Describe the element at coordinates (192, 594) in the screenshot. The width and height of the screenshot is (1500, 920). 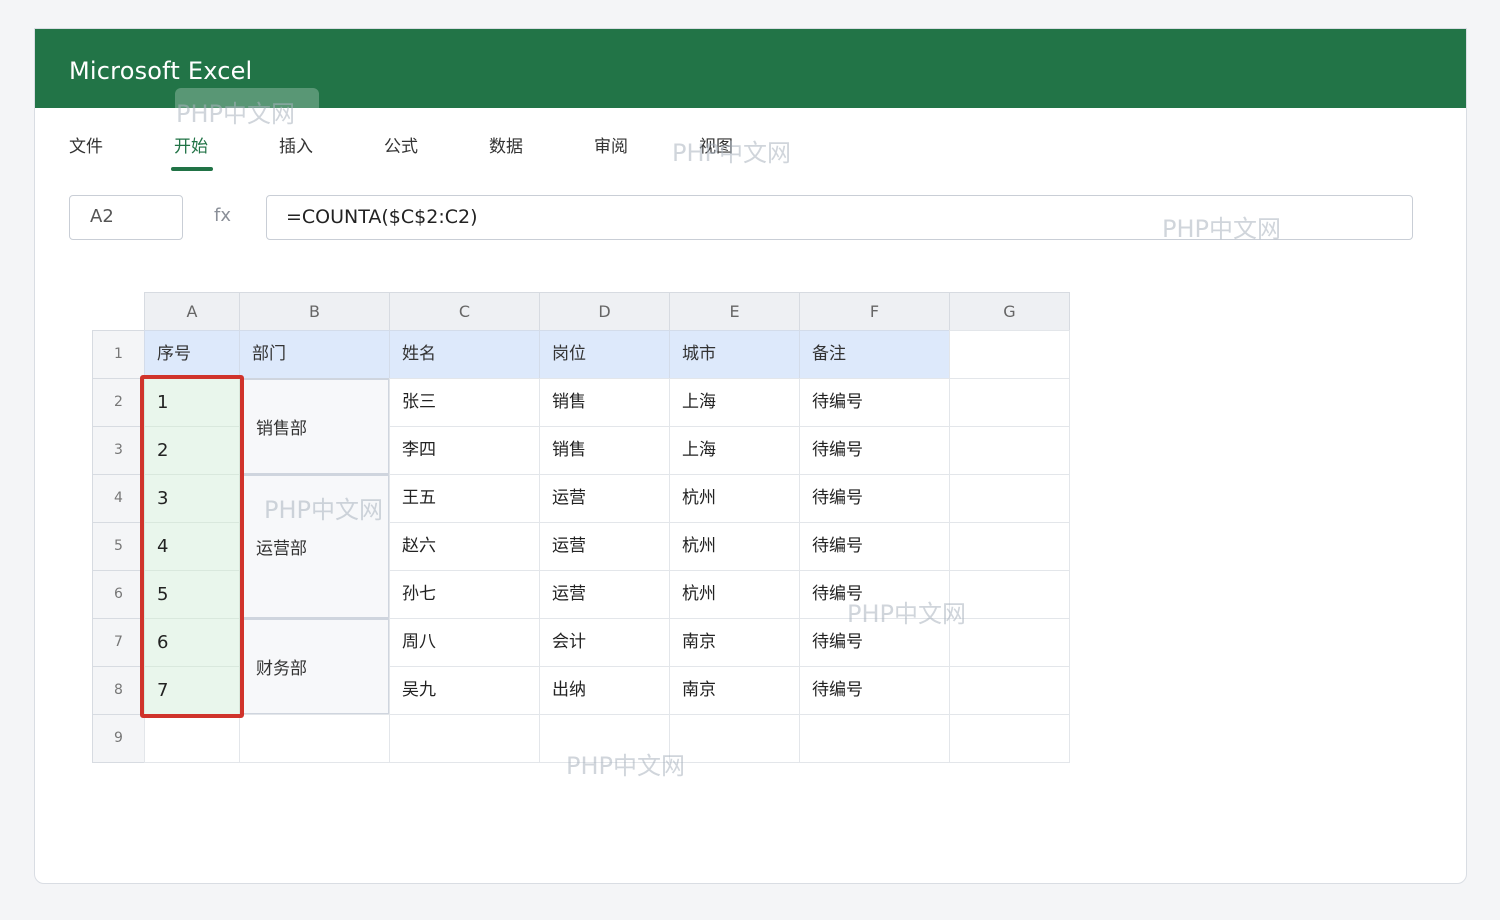
I see `cell-a6: 5` at that location.